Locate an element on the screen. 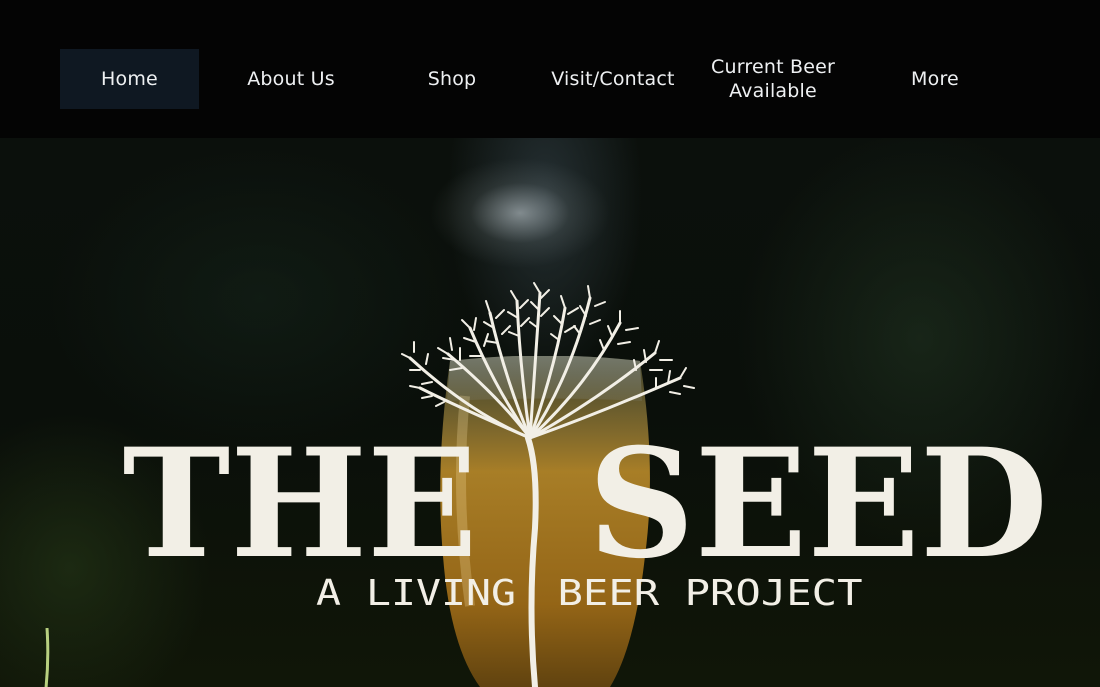  nav-item-label: Shop is located at coordinates (452, 79).